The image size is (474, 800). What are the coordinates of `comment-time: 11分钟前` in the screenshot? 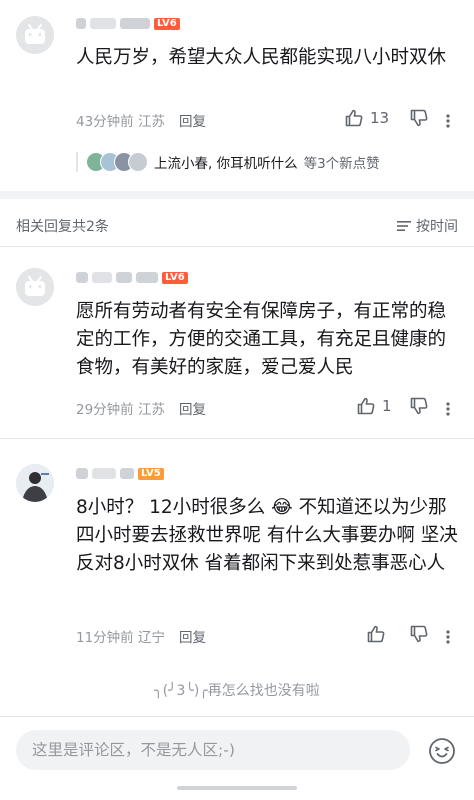 It's located at (105, 638).